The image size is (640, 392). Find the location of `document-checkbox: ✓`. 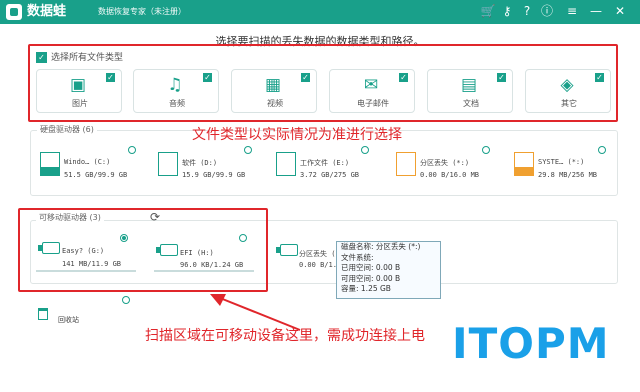

document-checkbox: ✓ is located at coordinates (501, 77).